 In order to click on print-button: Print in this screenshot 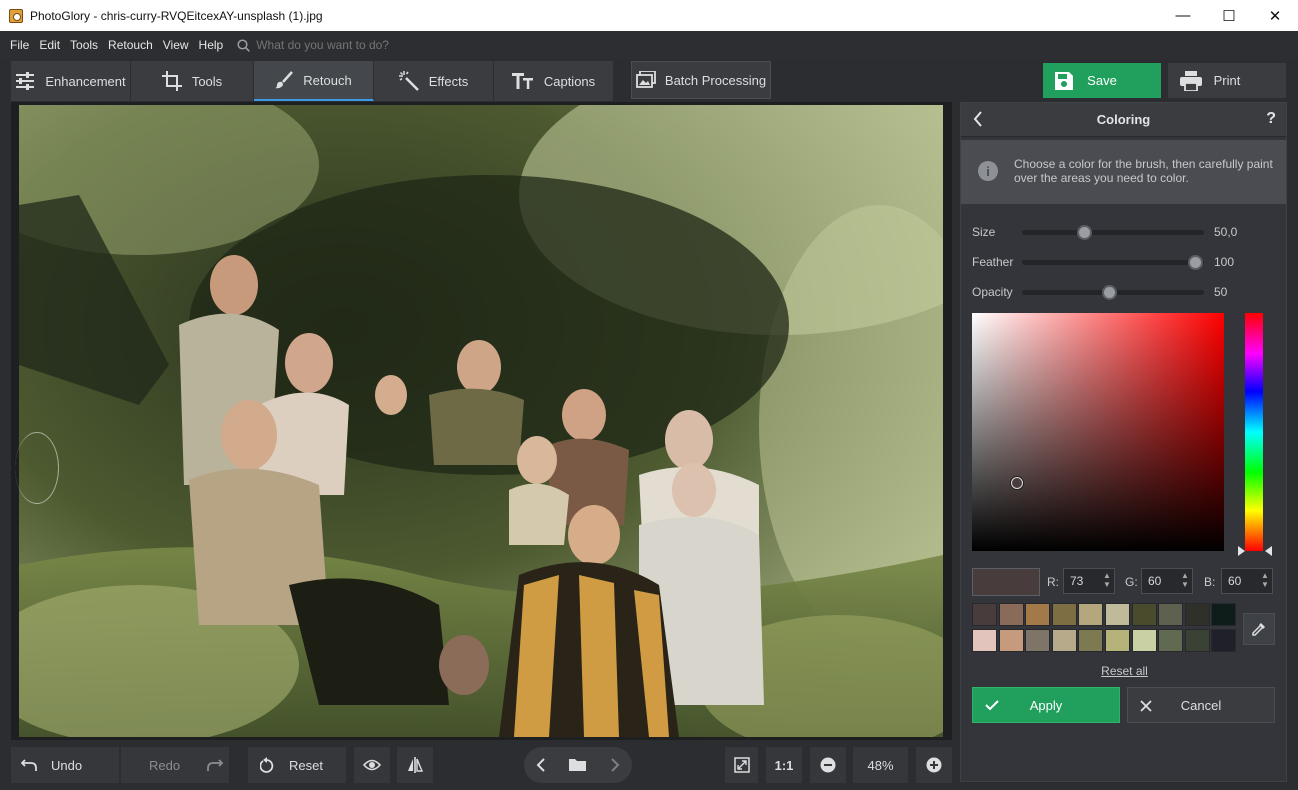, I will do `click(1227, 80)`.